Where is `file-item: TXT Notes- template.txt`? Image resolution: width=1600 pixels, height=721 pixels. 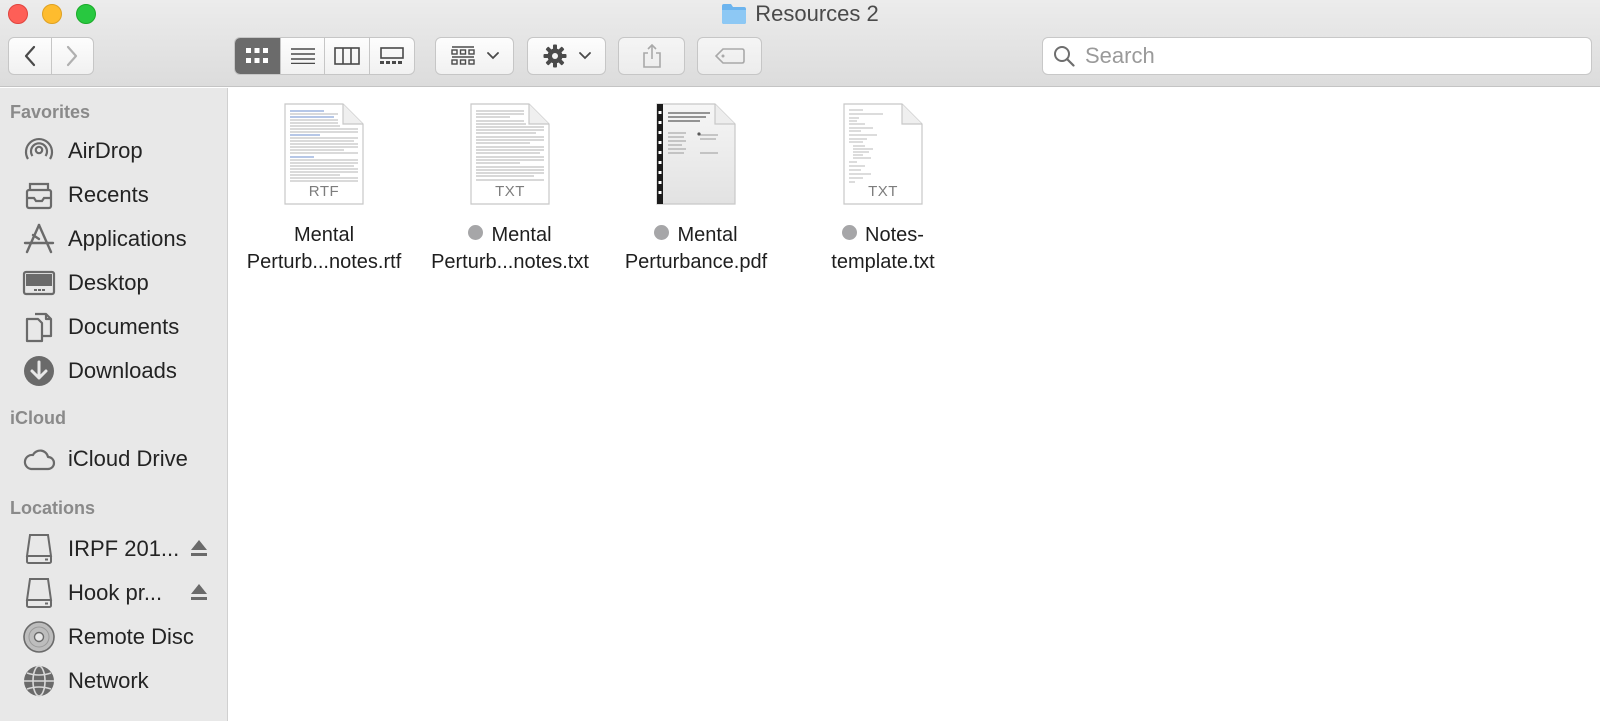 file-item: TXT Notes- template.txt is located at coordinates (883, 189).